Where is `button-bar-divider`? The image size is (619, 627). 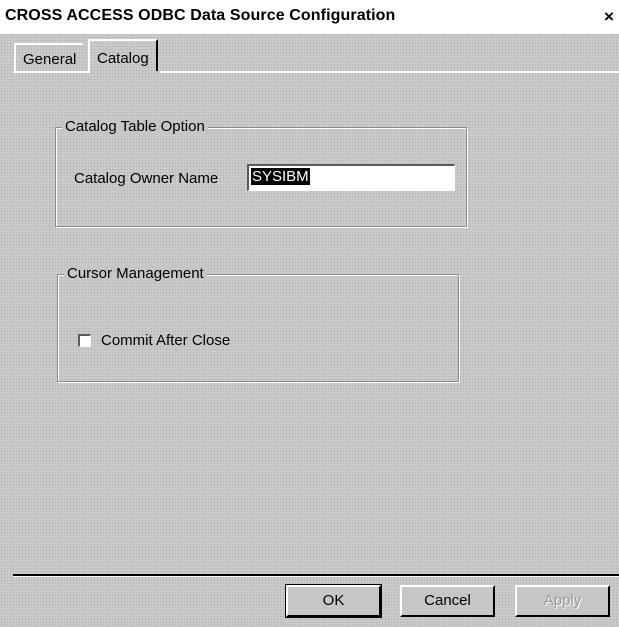
button-bar-divider is located at coordinates (316, 575).